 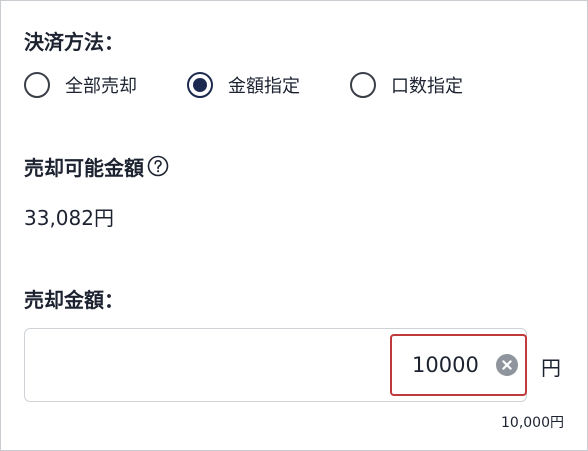 I want to click on radio-units-specified: 口数指定, so click(x=406, y=85).